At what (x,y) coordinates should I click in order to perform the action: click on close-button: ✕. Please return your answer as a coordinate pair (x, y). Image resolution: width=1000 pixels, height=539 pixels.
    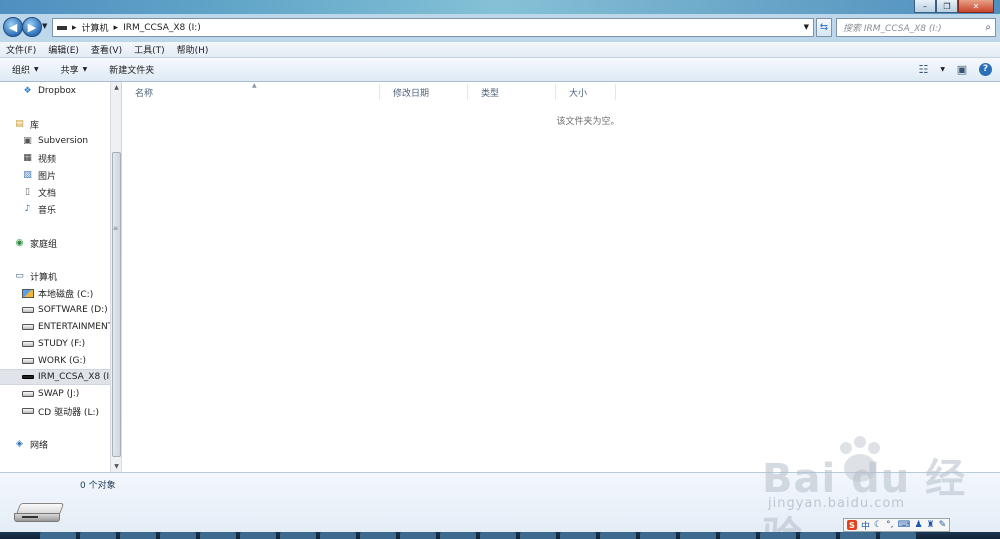
    Looking at the image, I should click on (976, 6).